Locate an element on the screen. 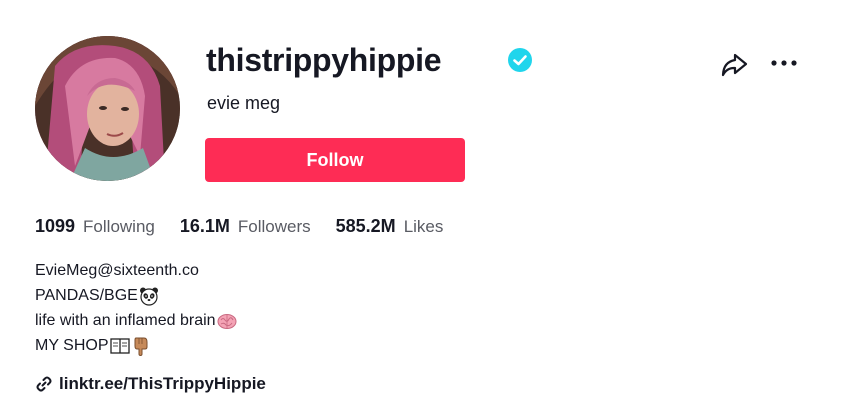 This screenshot has width=860, height=416. open-book-icon is located at coordinates (119, 345).